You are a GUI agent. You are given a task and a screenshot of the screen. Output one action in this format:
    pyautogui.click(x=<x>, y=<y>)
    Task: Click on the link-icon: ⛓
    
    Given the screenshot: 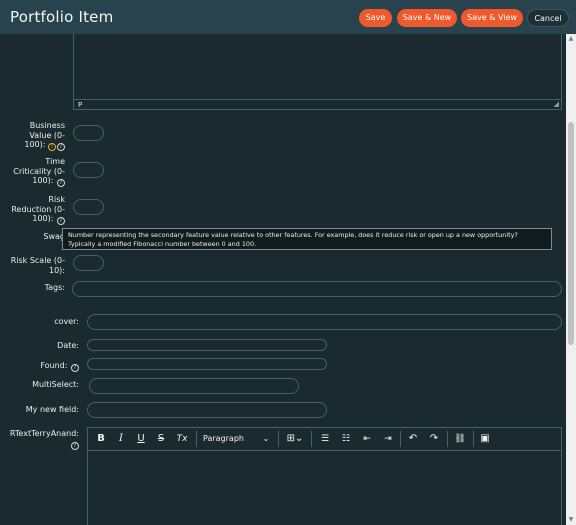 What is the action you would take?
    pyautogui.click(x=460, y=439)
    